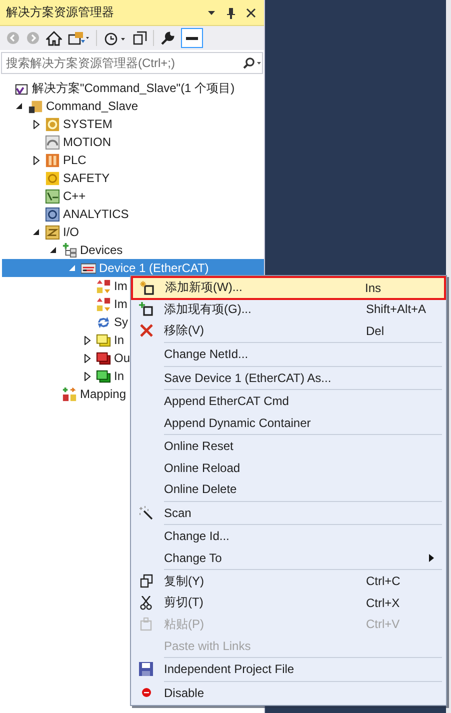  Describe the element at coordinates (397, 309) in the screenshot. I see `shortcut-text: Shift+Alt+A` at that location.